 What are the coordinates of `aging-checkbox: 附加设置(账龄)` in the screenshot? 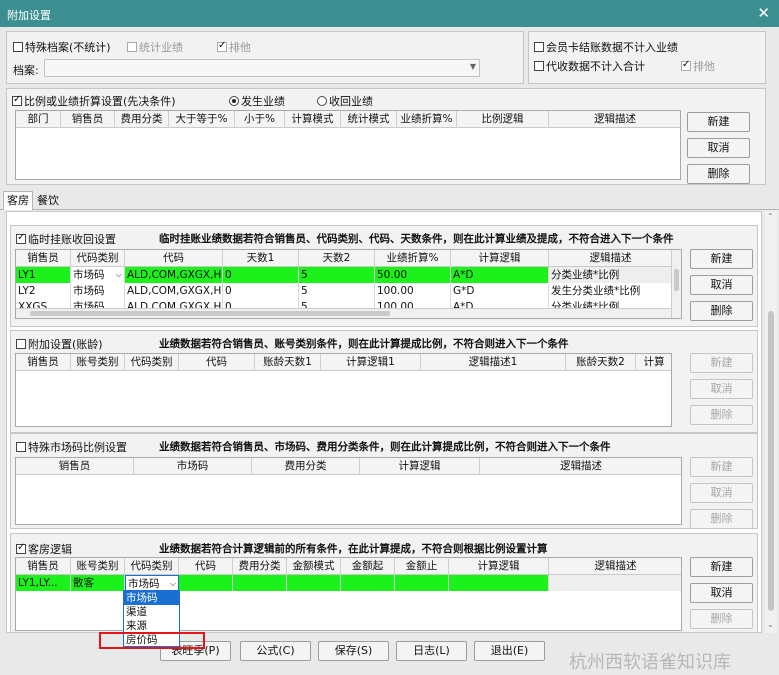 It's located at (59, 344).